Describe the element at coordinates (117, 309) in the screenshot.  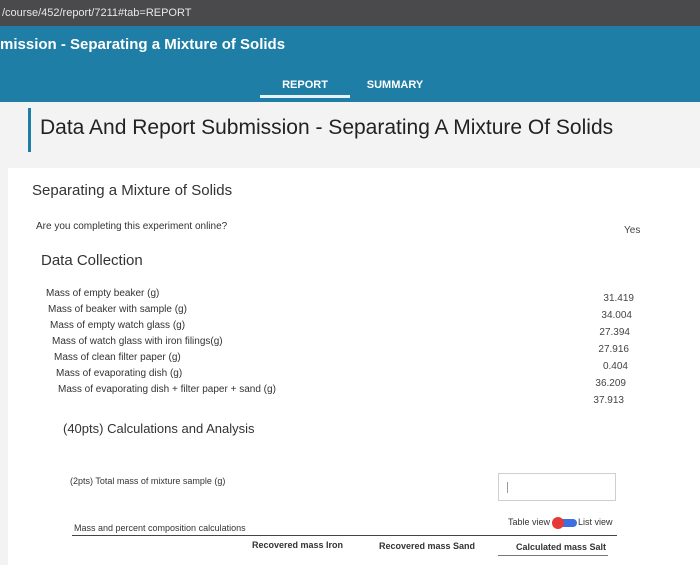
I see `data-label-beaker-with-sample: Mass of beaker with sample (g)` at that location.